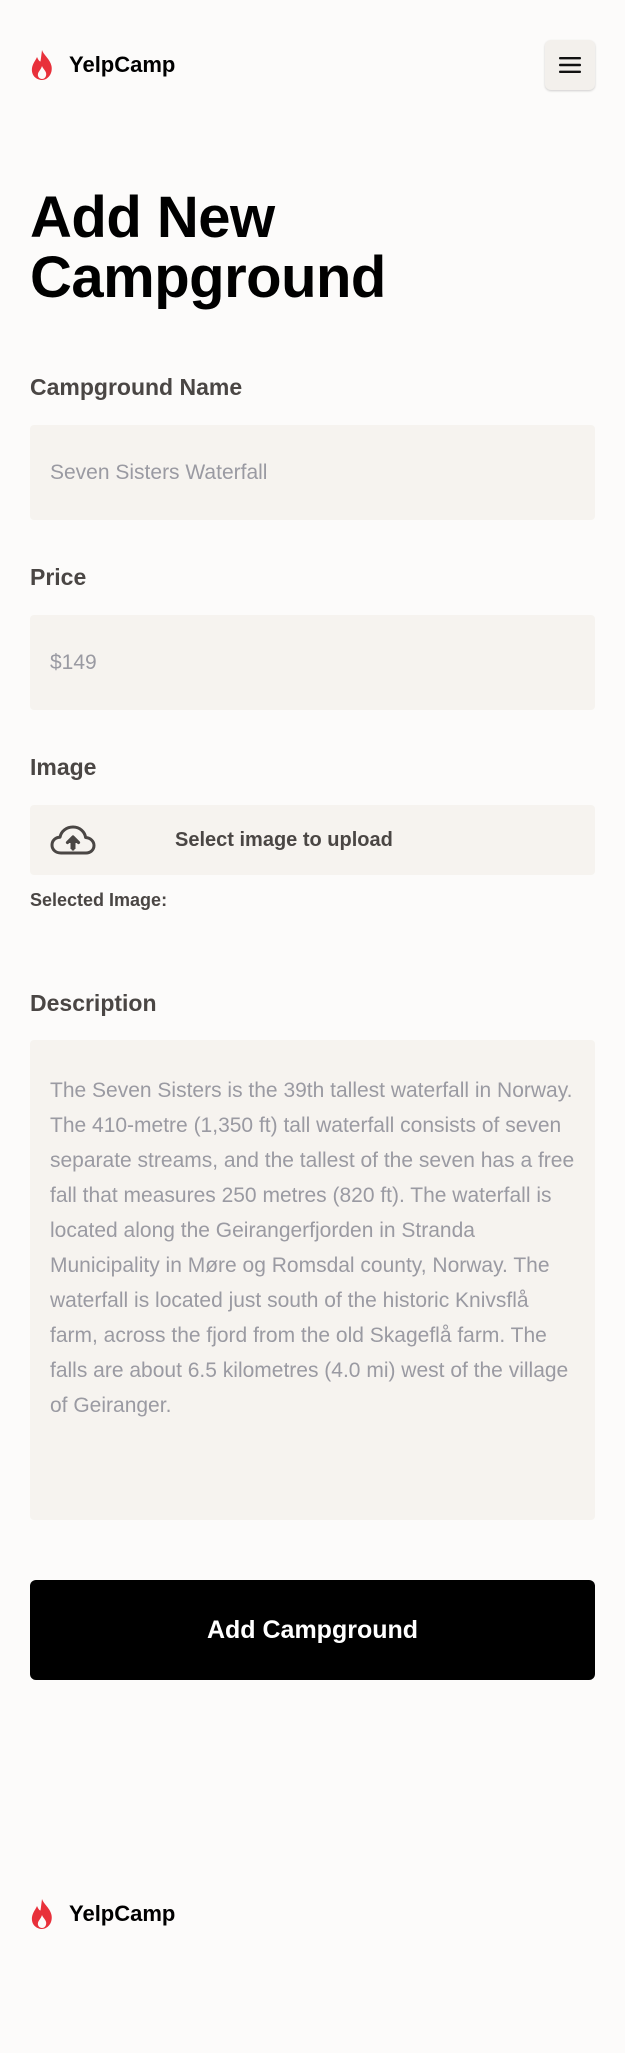  What do you see at coordinates (93, 1003) in the screenshot?
I see `description-label: Description` at bounding box center [93, 1003].